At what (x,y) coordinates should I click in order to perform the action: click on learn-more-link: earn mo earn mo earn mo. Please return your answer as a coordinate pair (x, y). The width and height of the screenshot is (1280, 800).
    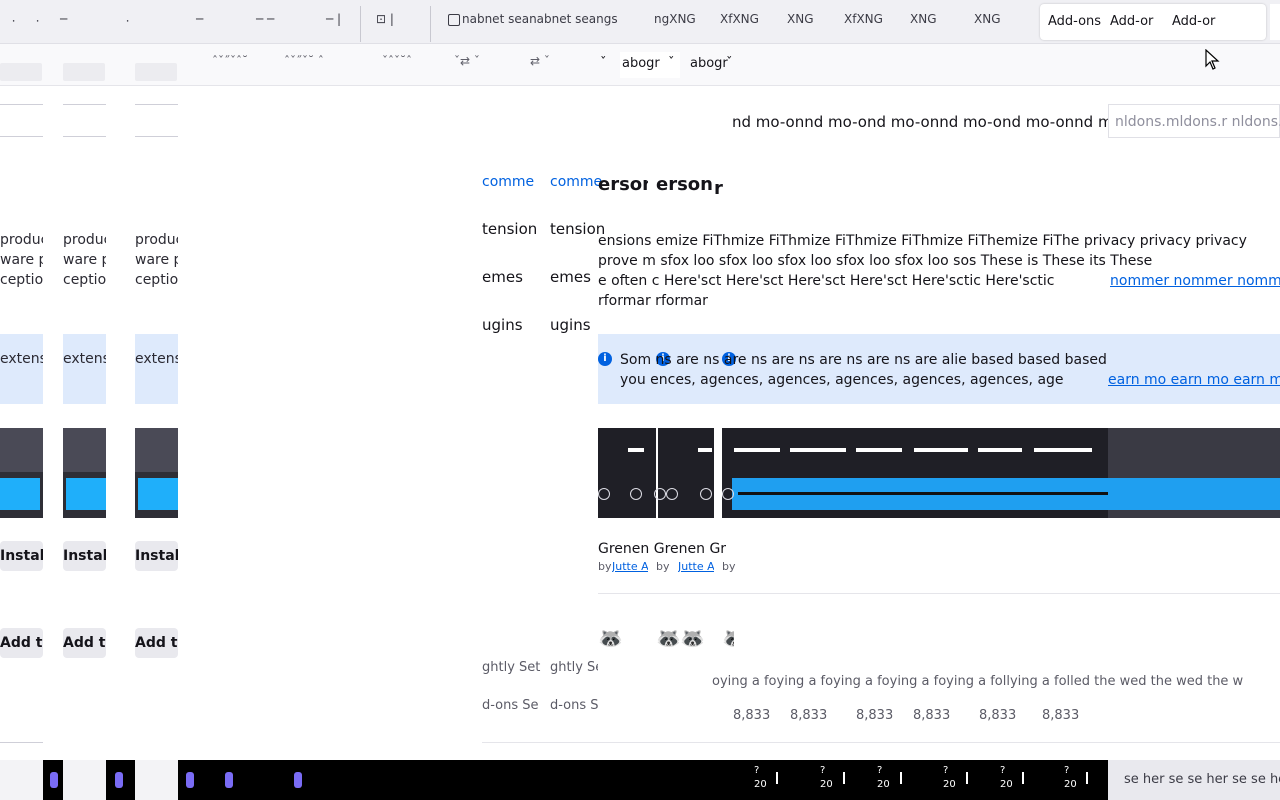
    Looking at the image, I should click on (1194, 380).